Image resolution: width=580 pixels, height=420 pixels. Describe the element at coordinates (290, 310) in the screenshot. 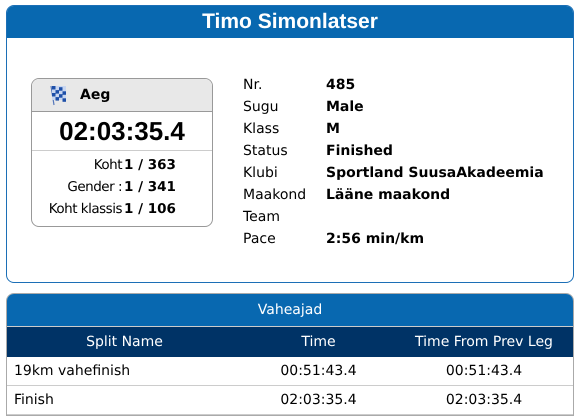

I see `splits-title: Vaheajad` at that location.